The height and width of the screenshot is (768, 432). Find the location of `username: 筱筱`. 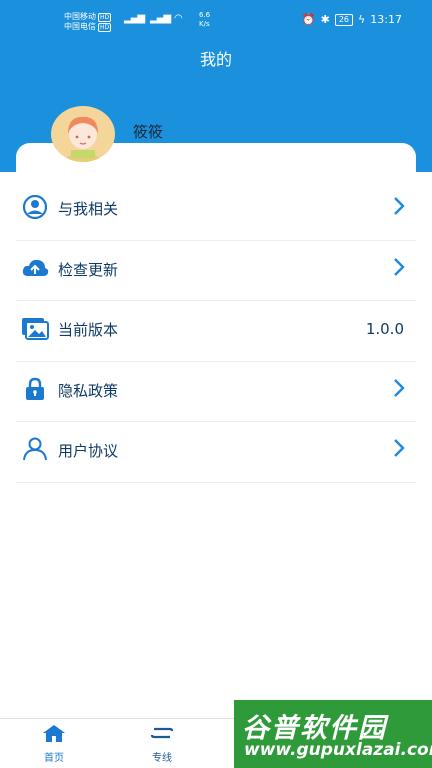

username: 筱筱 is located at coordinates (148, 132).